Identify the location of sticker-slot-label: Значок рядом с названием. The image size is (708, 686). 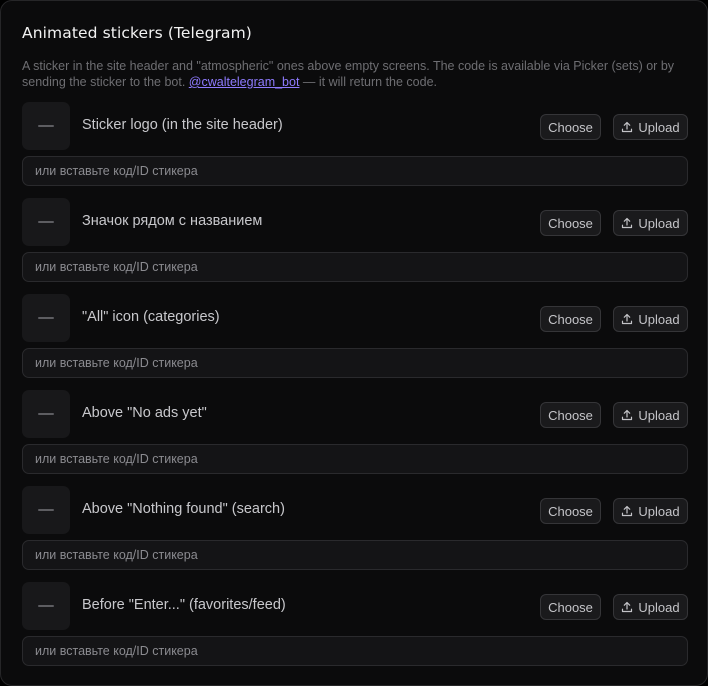
(172, 221).